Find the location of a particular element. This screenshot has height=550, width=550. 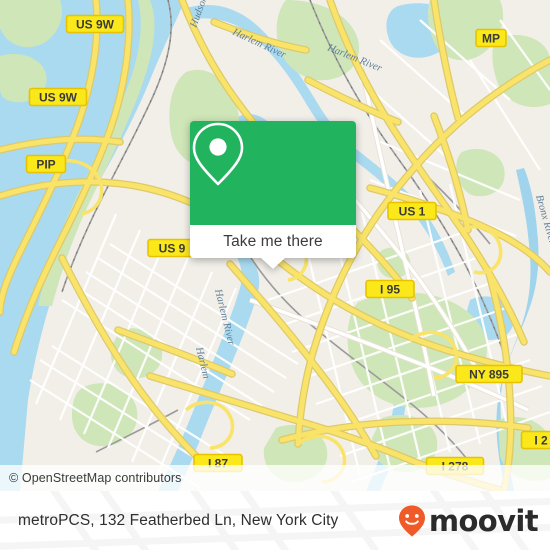

moovit-logo: moovit is located at coordinates (468, 521).